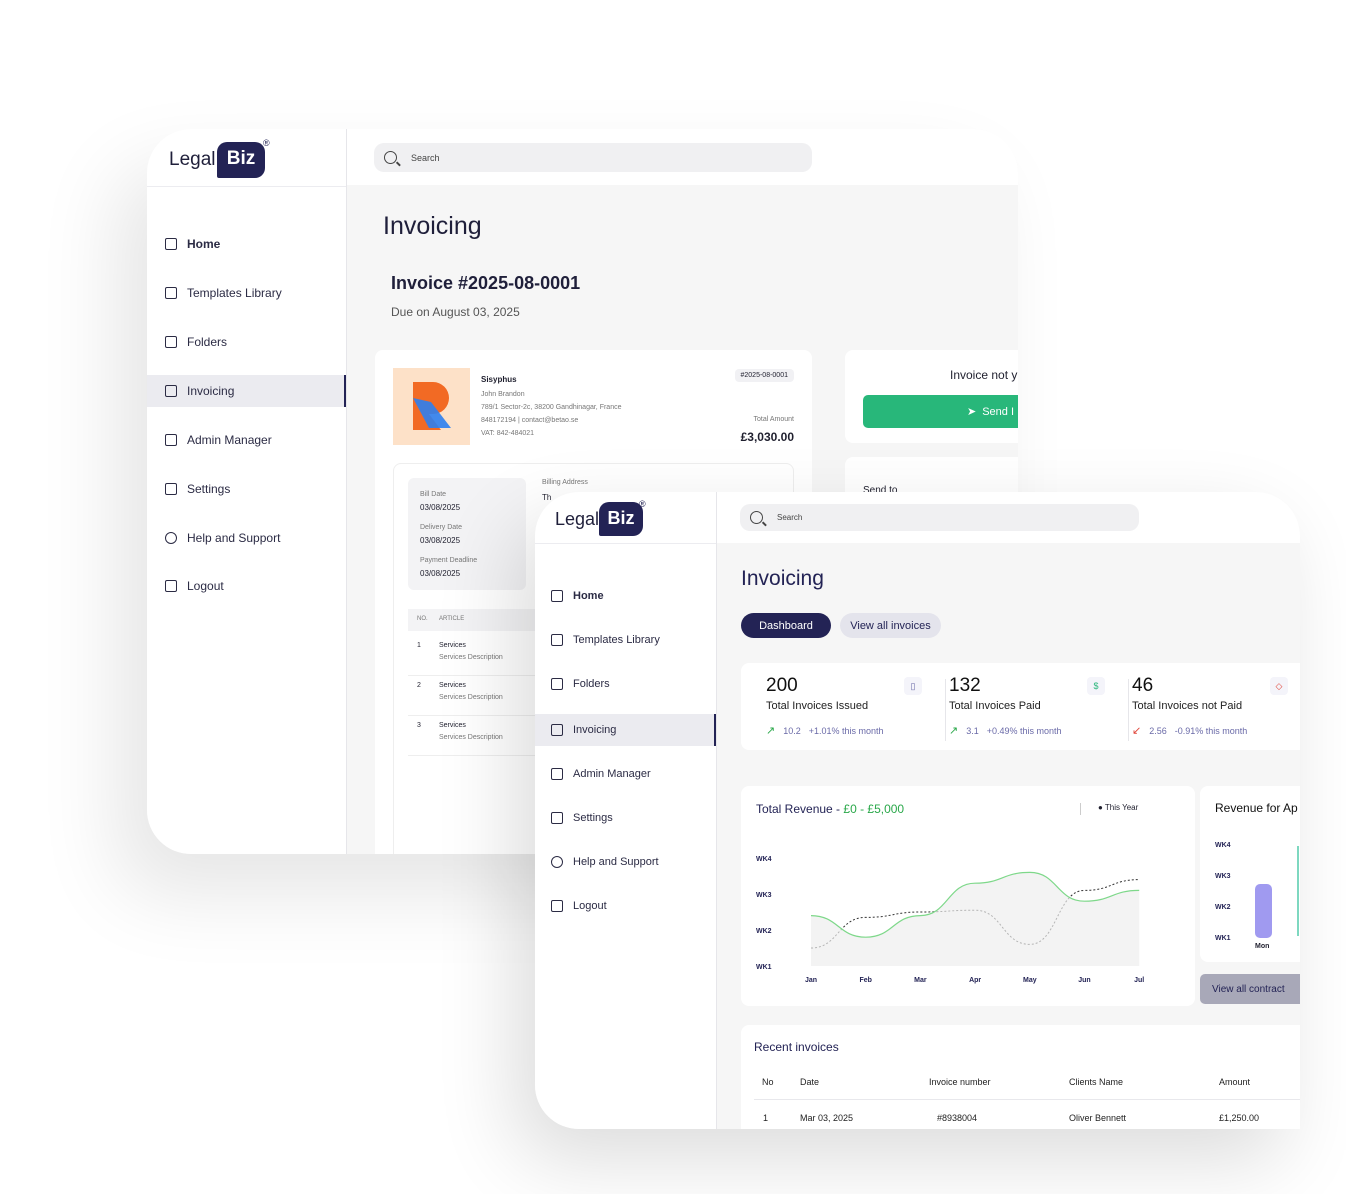 This screenshot has width=1346, height=1194. What do you see at coordinates (913, 686) in the screenshot?
I see `document-icon: ▯` at bounding box center [913, 686].